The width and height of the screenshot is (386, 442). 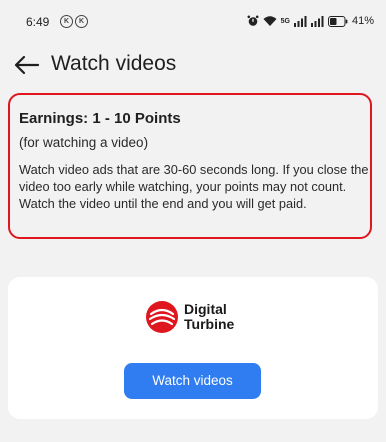 I want to click on status-time: 6:49, so click(x=38, y=22).